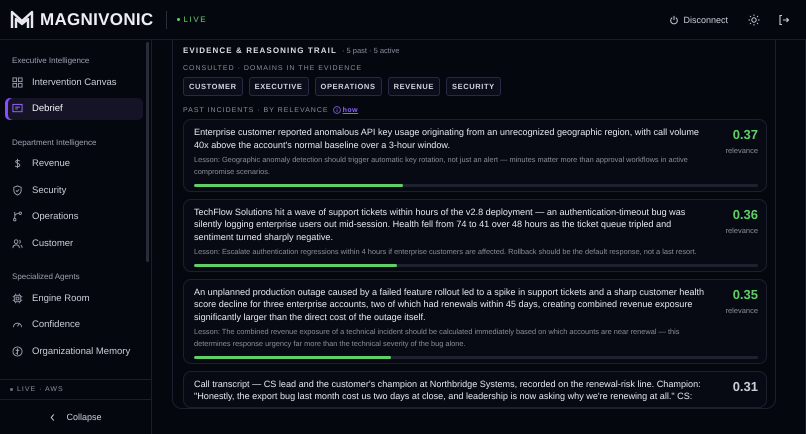  I want to click on panel-title: EVIDENCE & REASONING TRAIL, so click(260, 50).